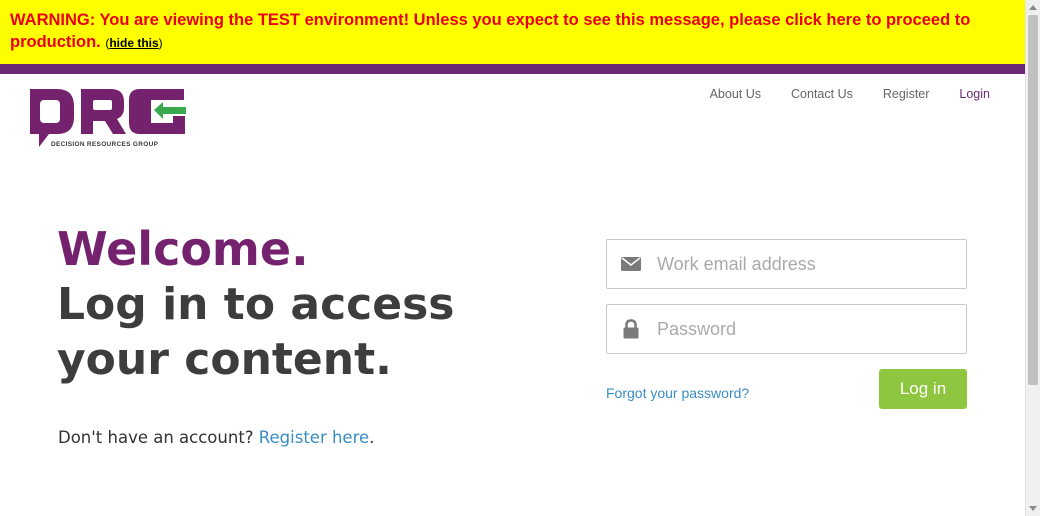  I want to click on register-here-link: Register here, so click(314, 437).